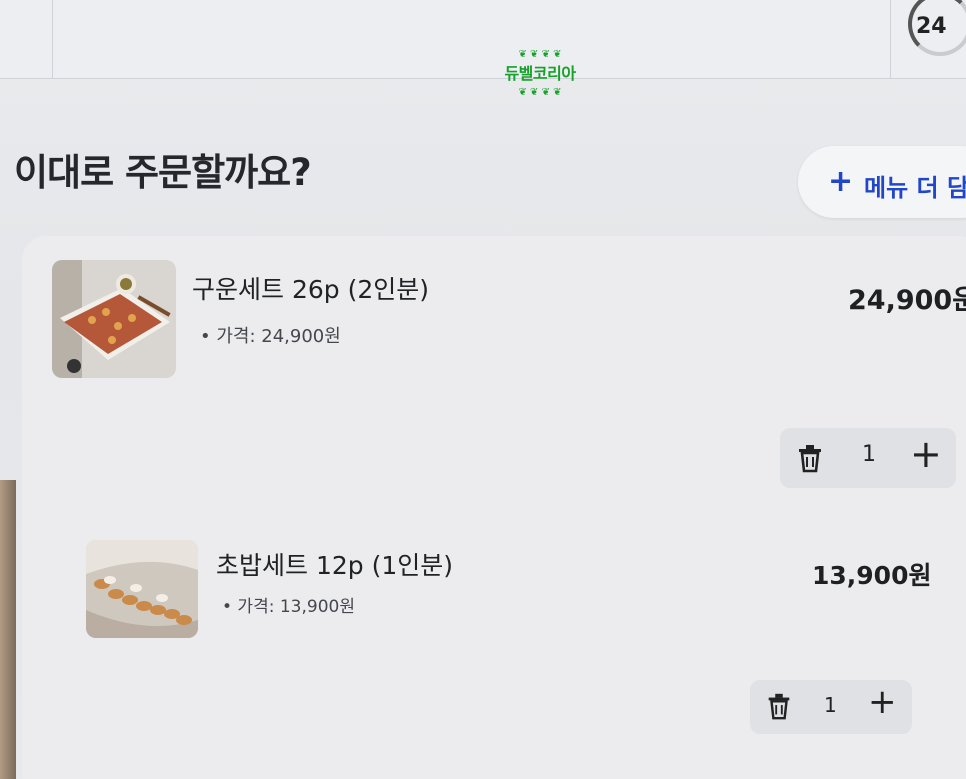 This screenshot has width=966, height=779. What do you see at coordinates (334, 565) in the screenshot?
I see `item-name: 초밥세트 12p (1인분)` at bounding box center [334, 565].